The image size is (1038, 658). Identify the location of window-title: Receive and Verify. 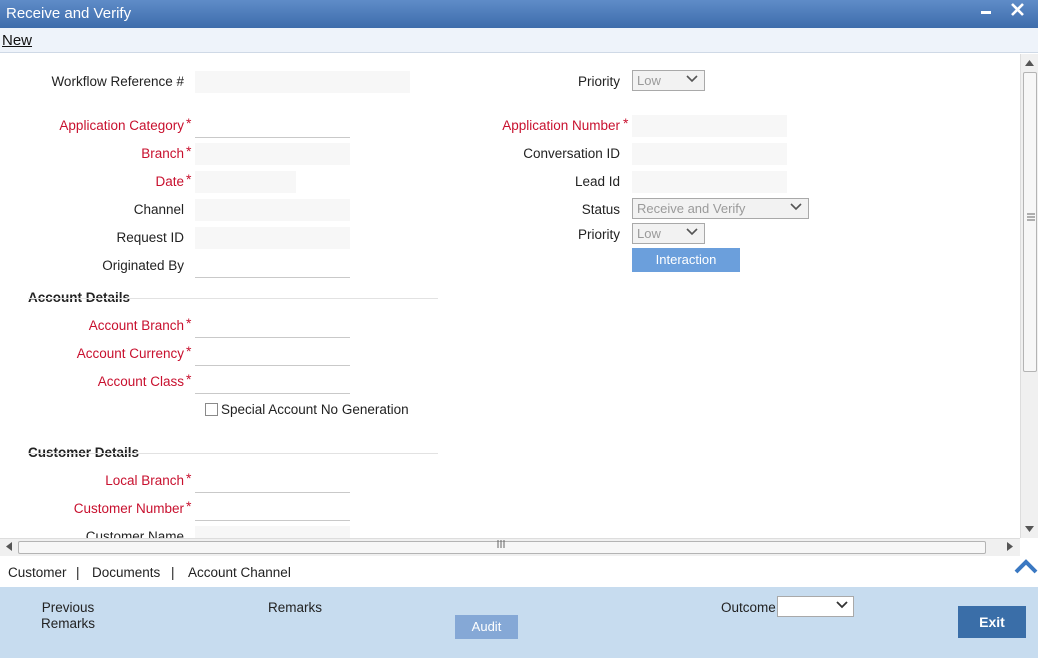
(69, 13).